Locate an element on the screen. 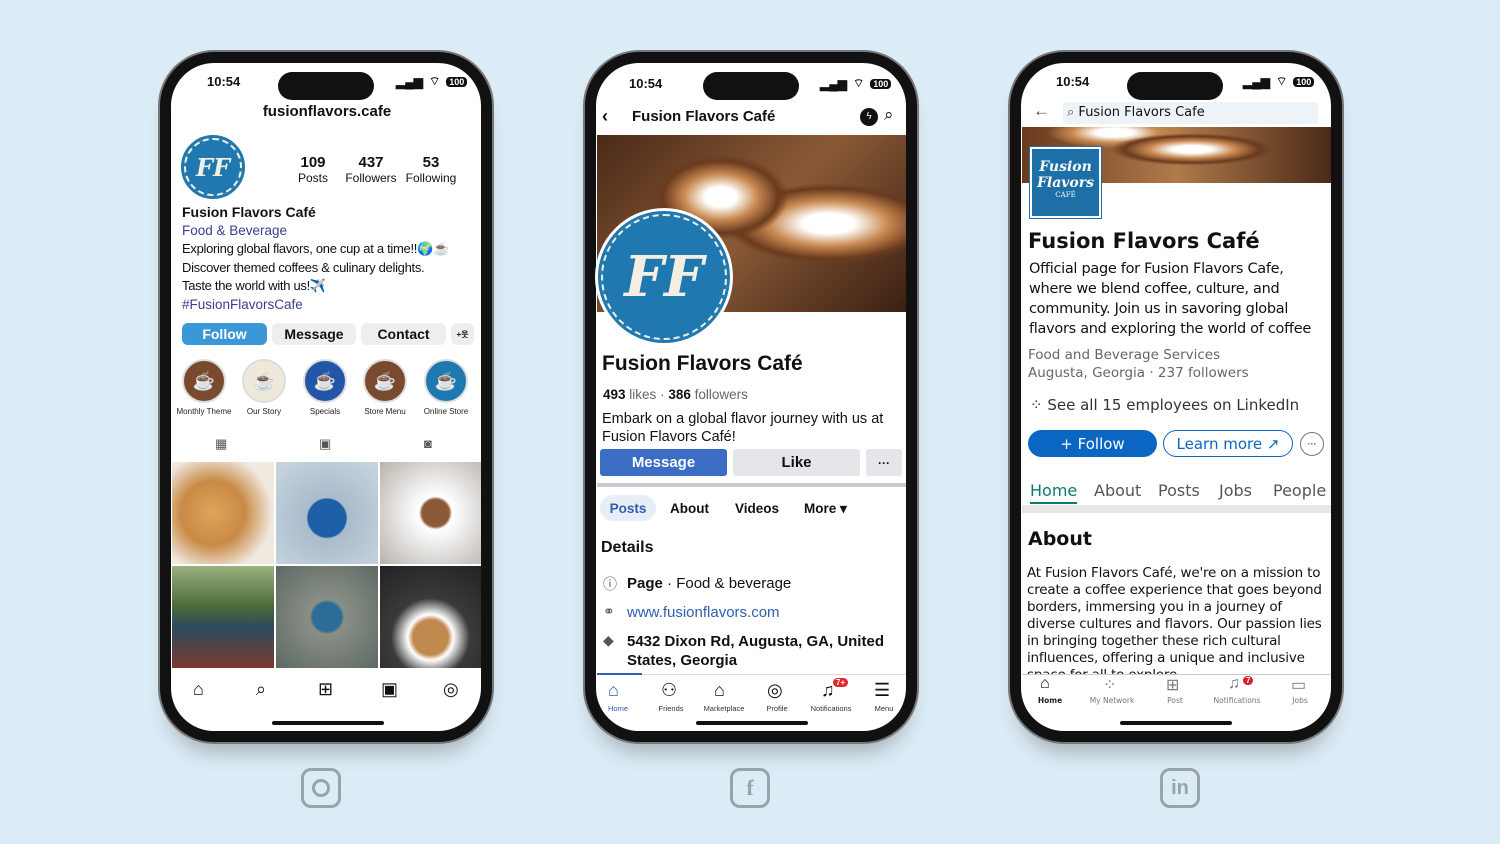 The image size is (1500, 844). ig-stat-following: 53 Following is located at coordinates (431, 169).